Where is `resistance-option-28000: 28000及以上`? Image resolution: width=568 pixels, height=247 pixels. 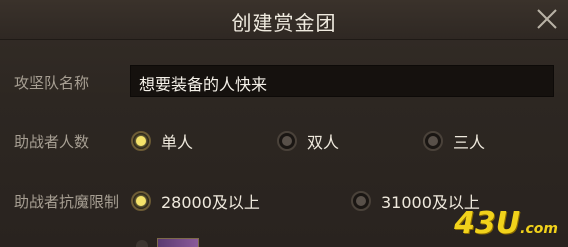 resistance-option-28000: 28000及以上 is located at coordinates (195, 201).